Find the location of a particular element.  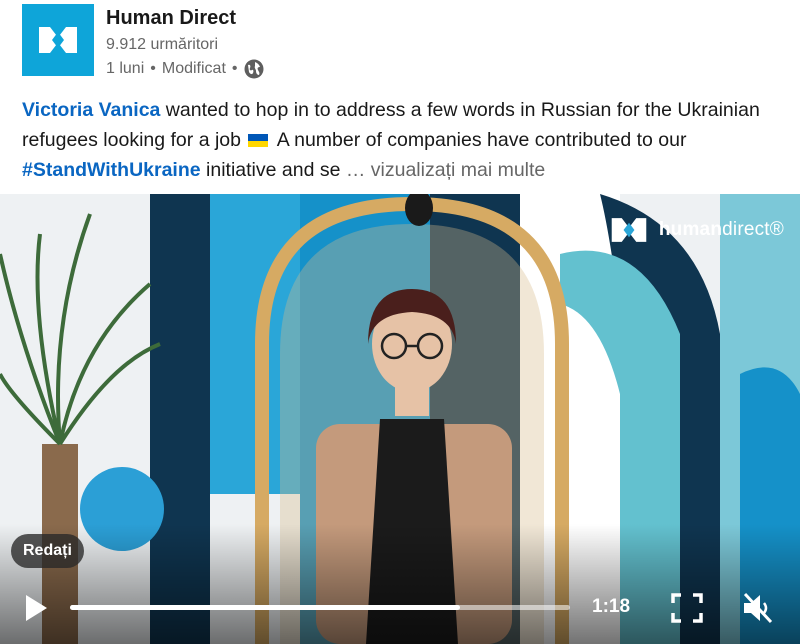

play-button is located at coordinates (36, 608).